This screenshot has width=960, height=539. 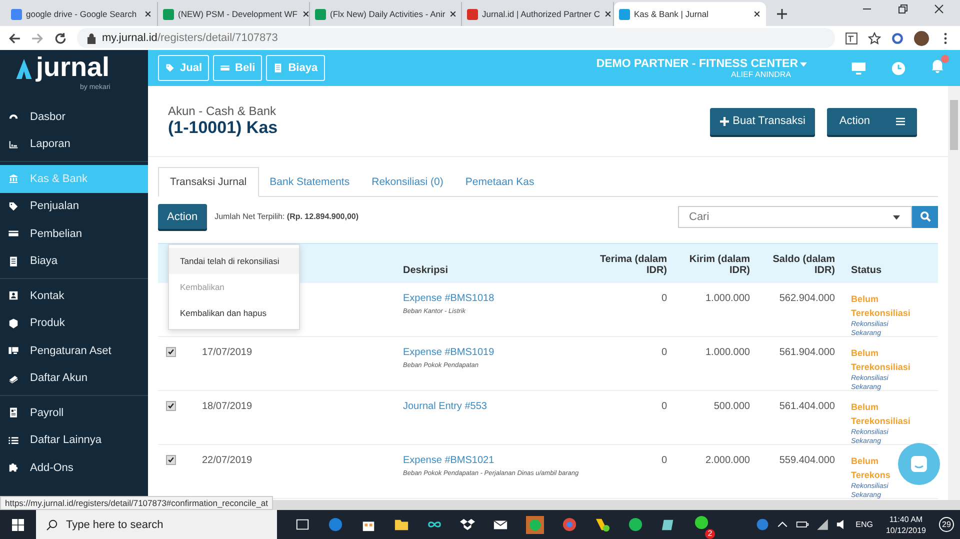 What do you see at coordinates (74, 378) in the screenshot?
I see `sidebar-item: Daftar Akun` at bounding box center [74, 378].